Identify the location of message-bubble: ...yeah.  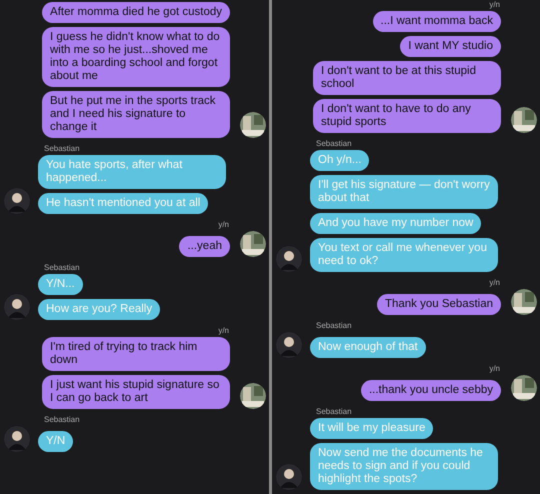
(204, 246).